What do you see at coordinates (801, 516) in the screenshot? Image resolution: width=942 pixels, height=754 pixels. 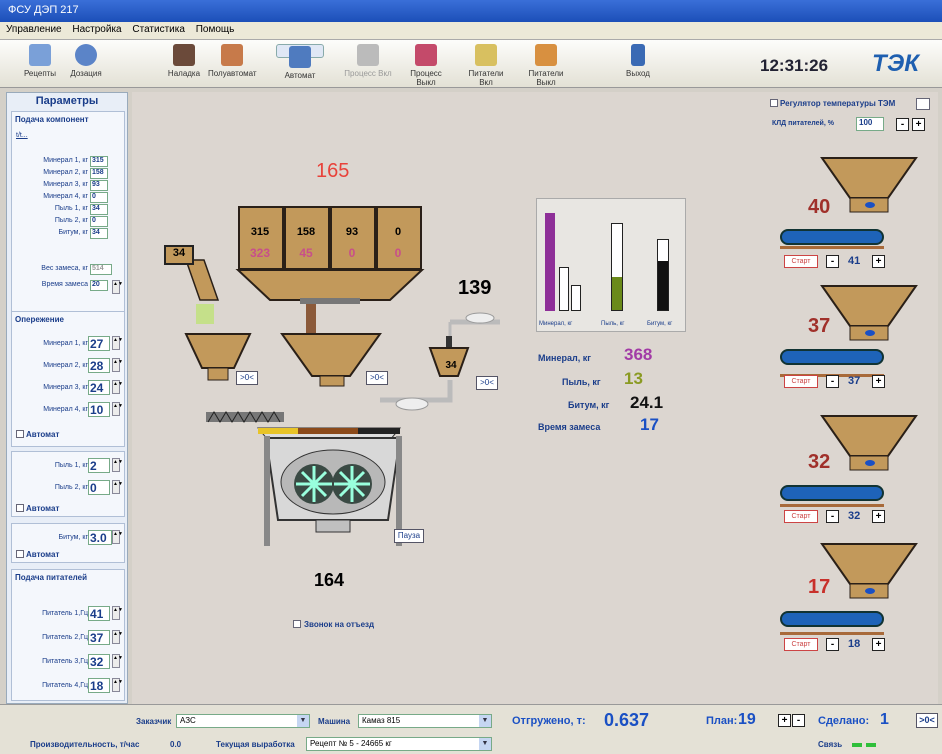 I see `feeder-3-start-button: Старт` at bounding box center [801, 516].